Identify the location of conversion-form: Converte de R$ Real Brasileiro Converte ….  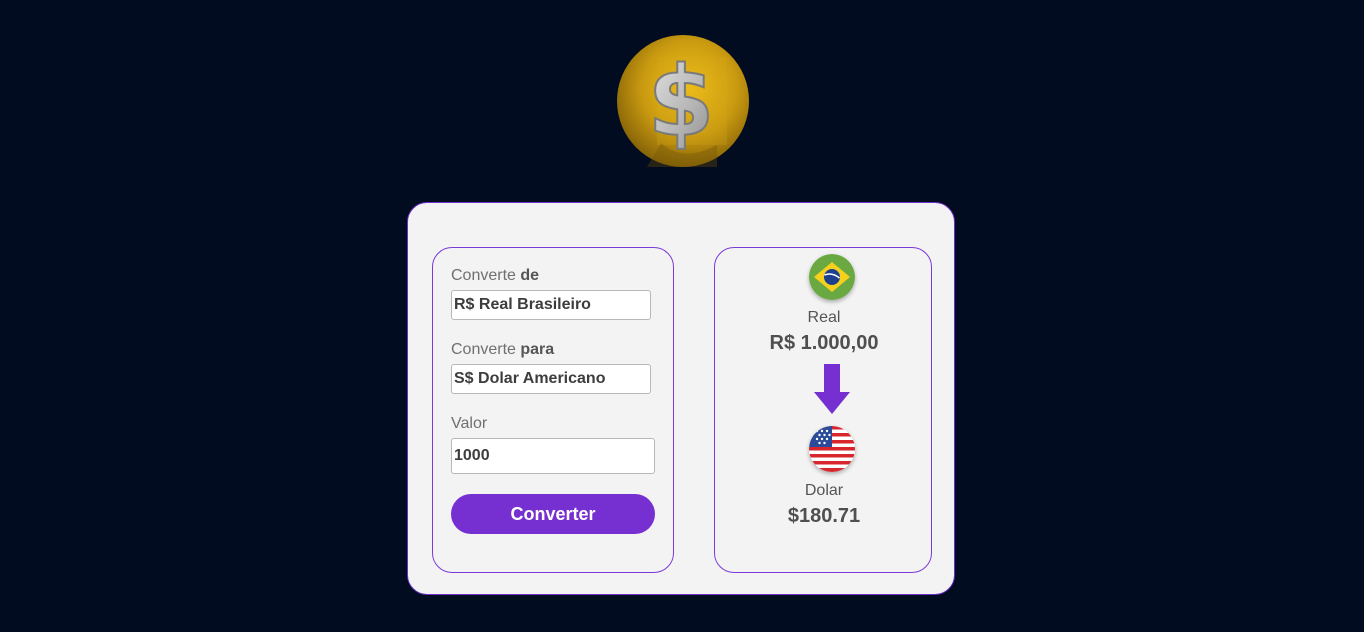
(553, 410).